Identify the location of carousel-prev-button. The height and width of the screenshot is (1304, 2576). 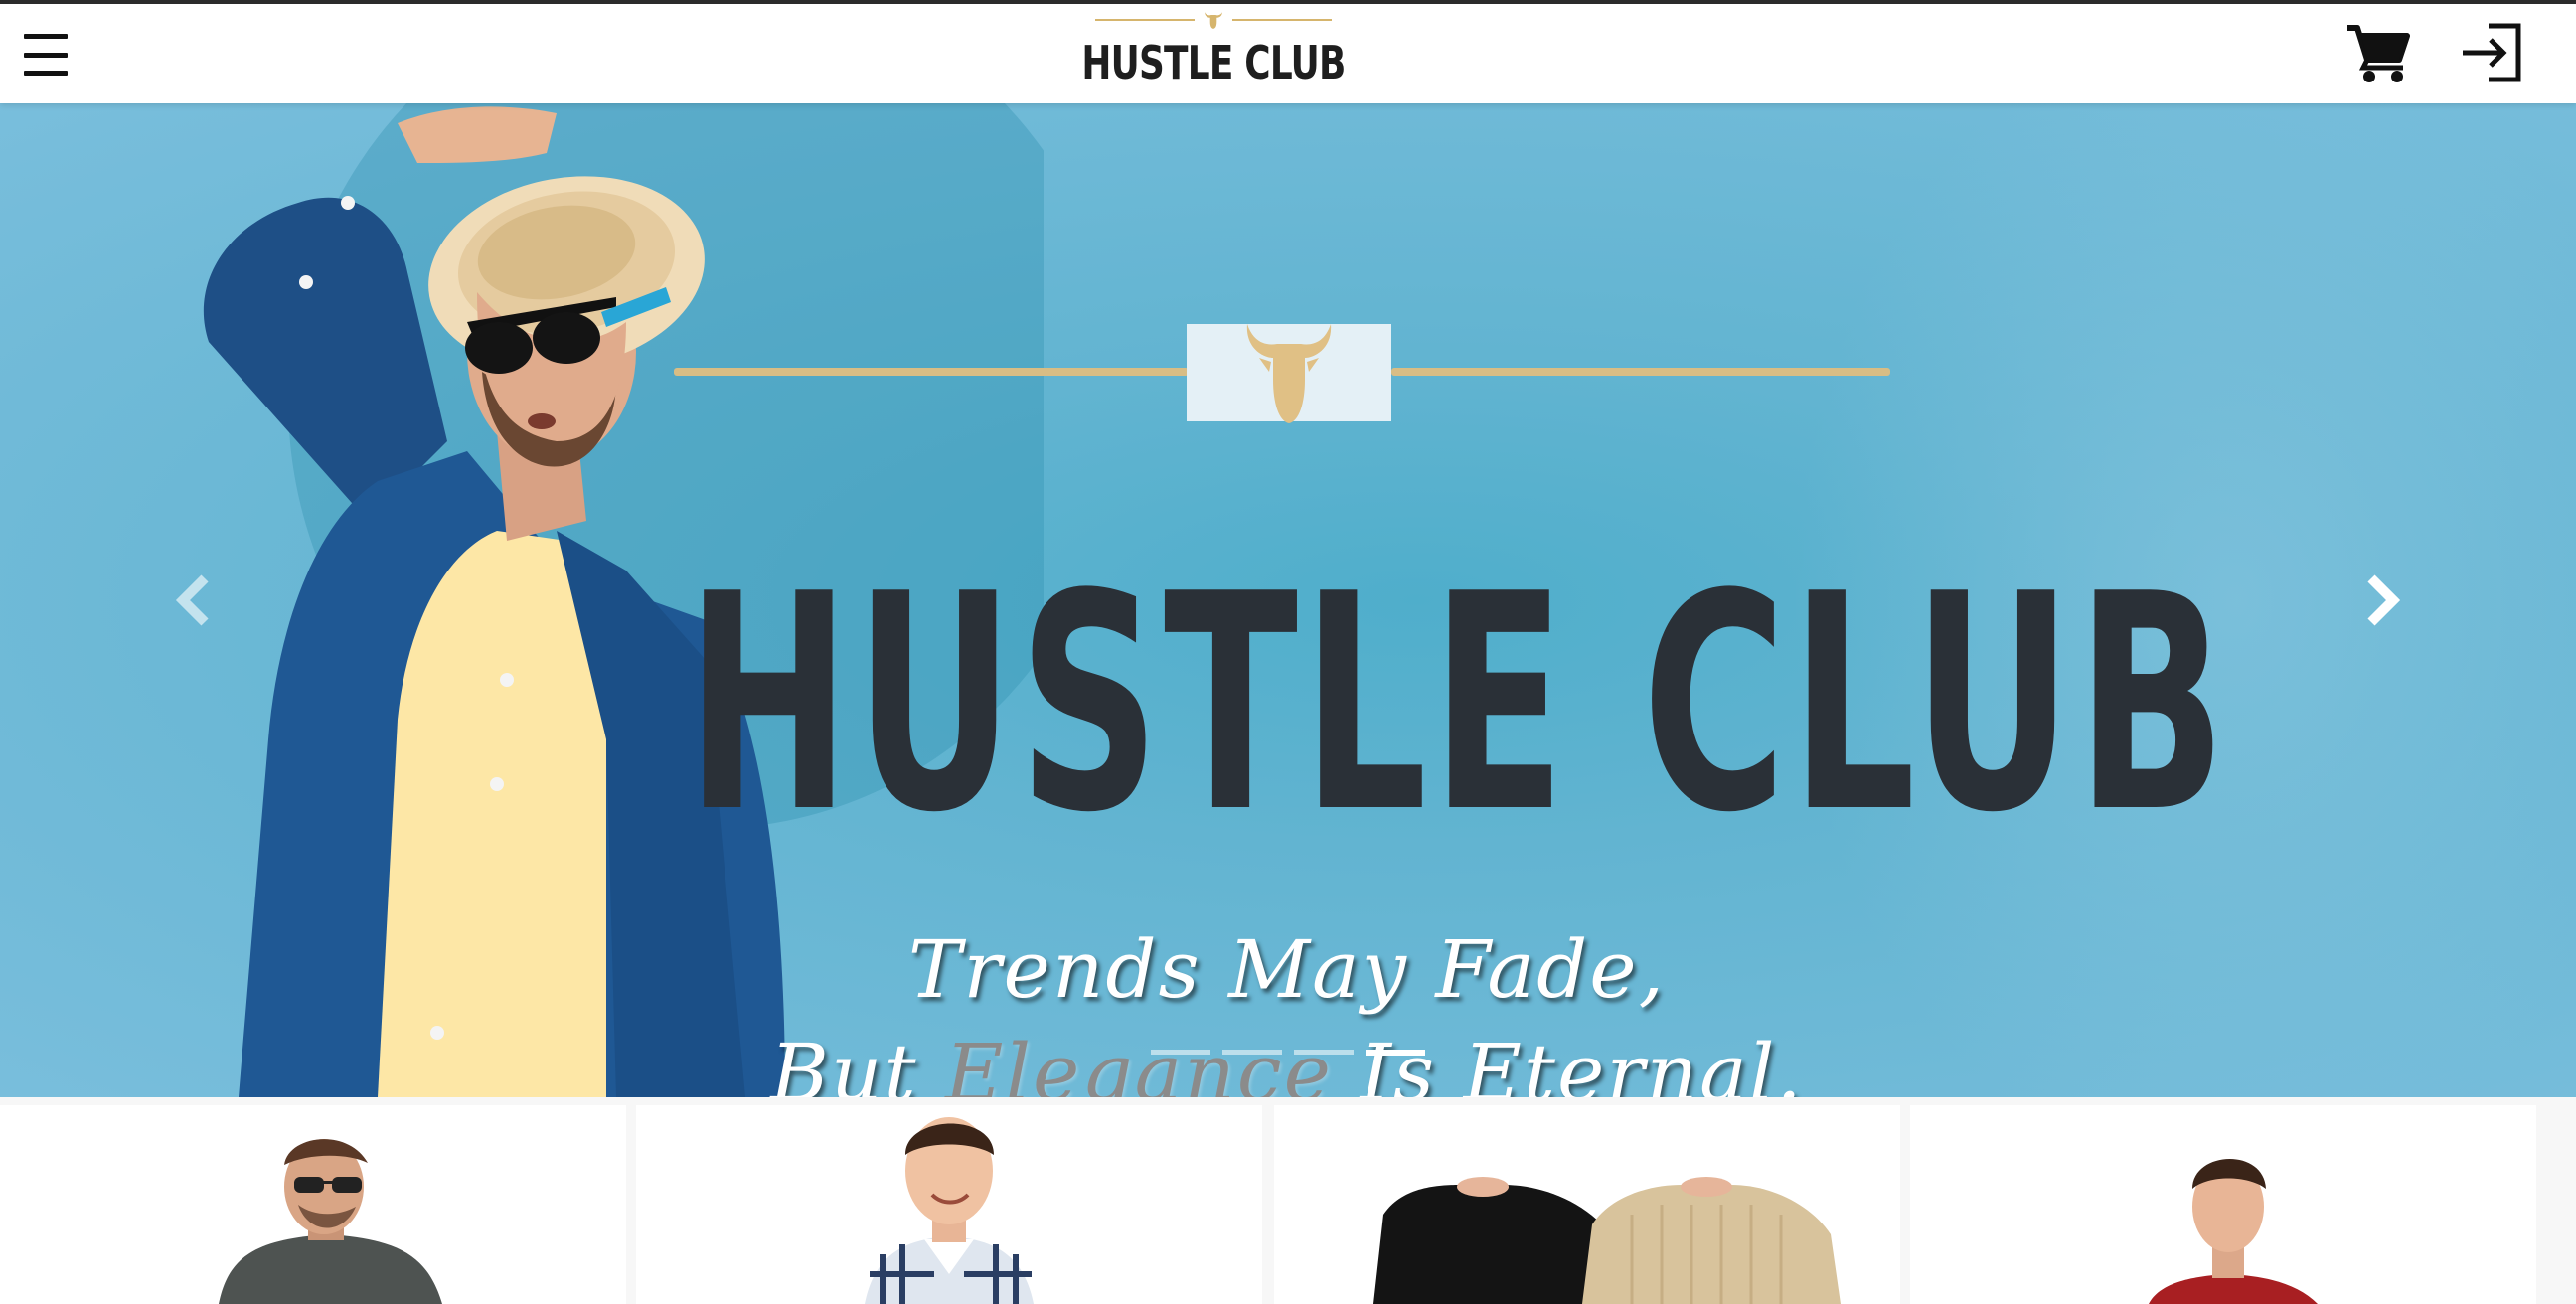
(193, 600).